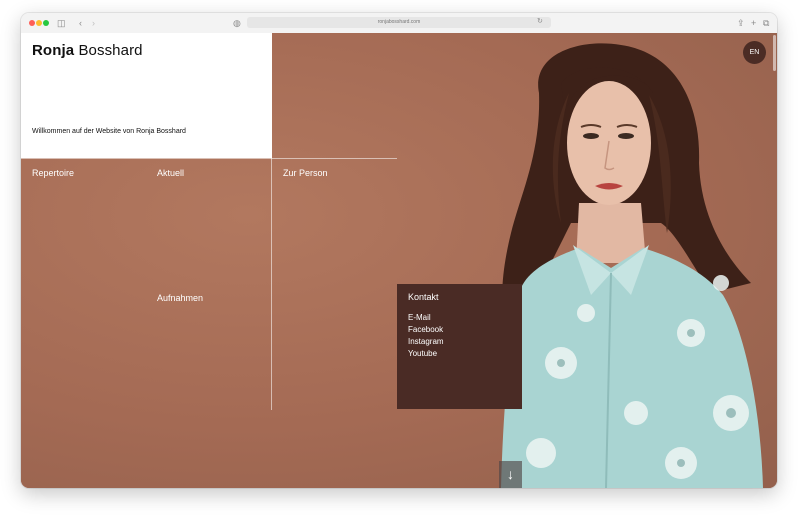 This screenshot has width=800, height=515. I want to click on kontakt-facebook-link: Facebook, so click(425, 329).